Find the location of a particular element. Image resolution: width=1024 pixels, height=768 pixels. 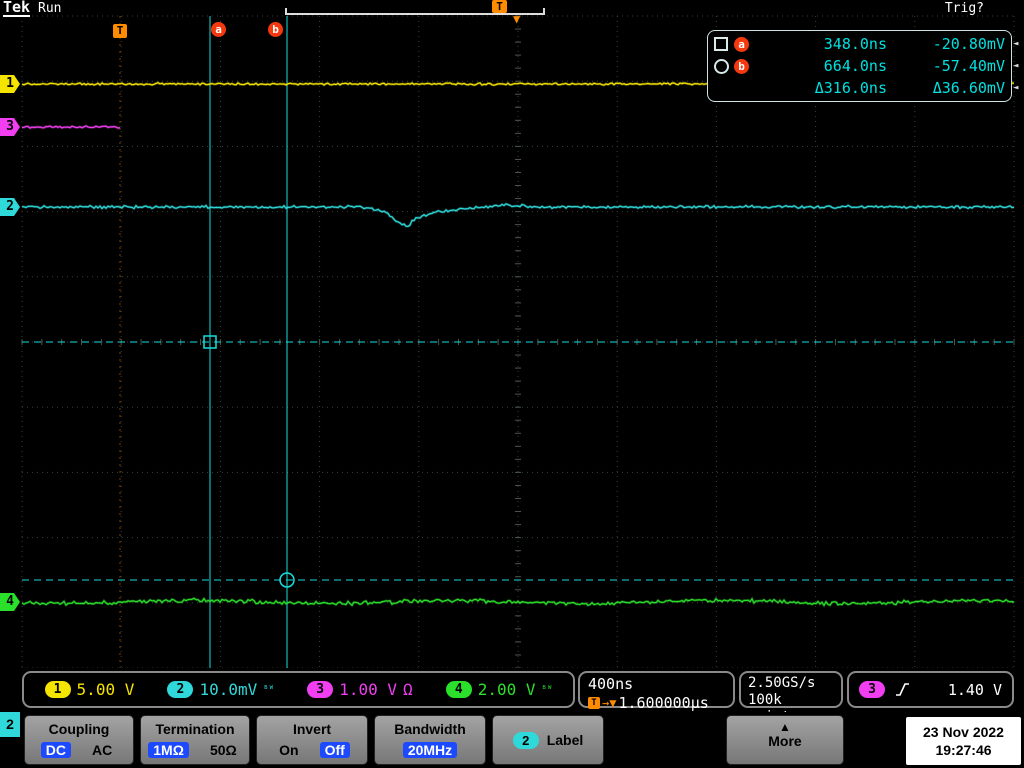

trigger-delay: 1.600000µs is located at coordinates (663, 703).